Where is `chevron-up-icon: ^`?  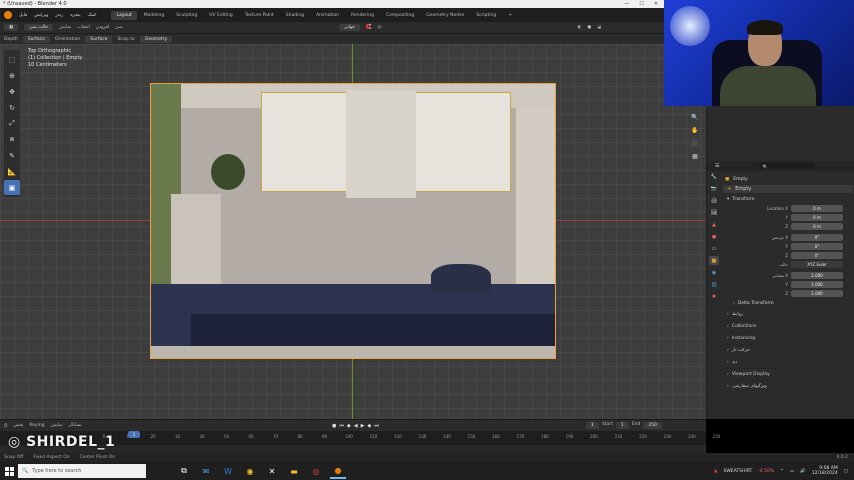 chevron-up-icon: ^ is located at coordinates (782, 471).